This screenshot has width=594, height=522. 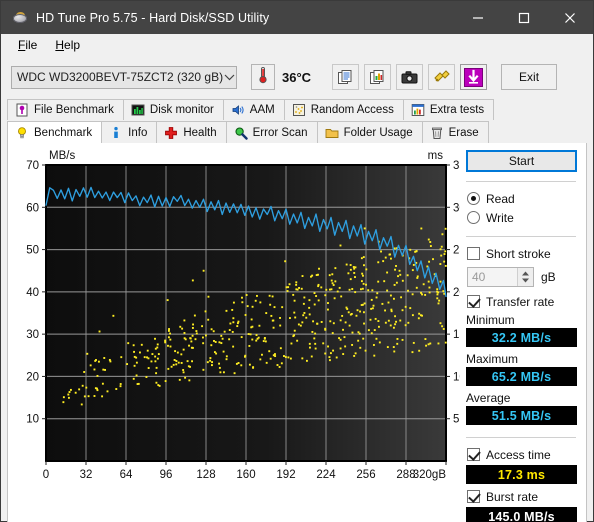 I want to click on title-bar: HD Tune Pro 5.75 - Hard Disk/SSD Utility, so click(x=297, y=17).